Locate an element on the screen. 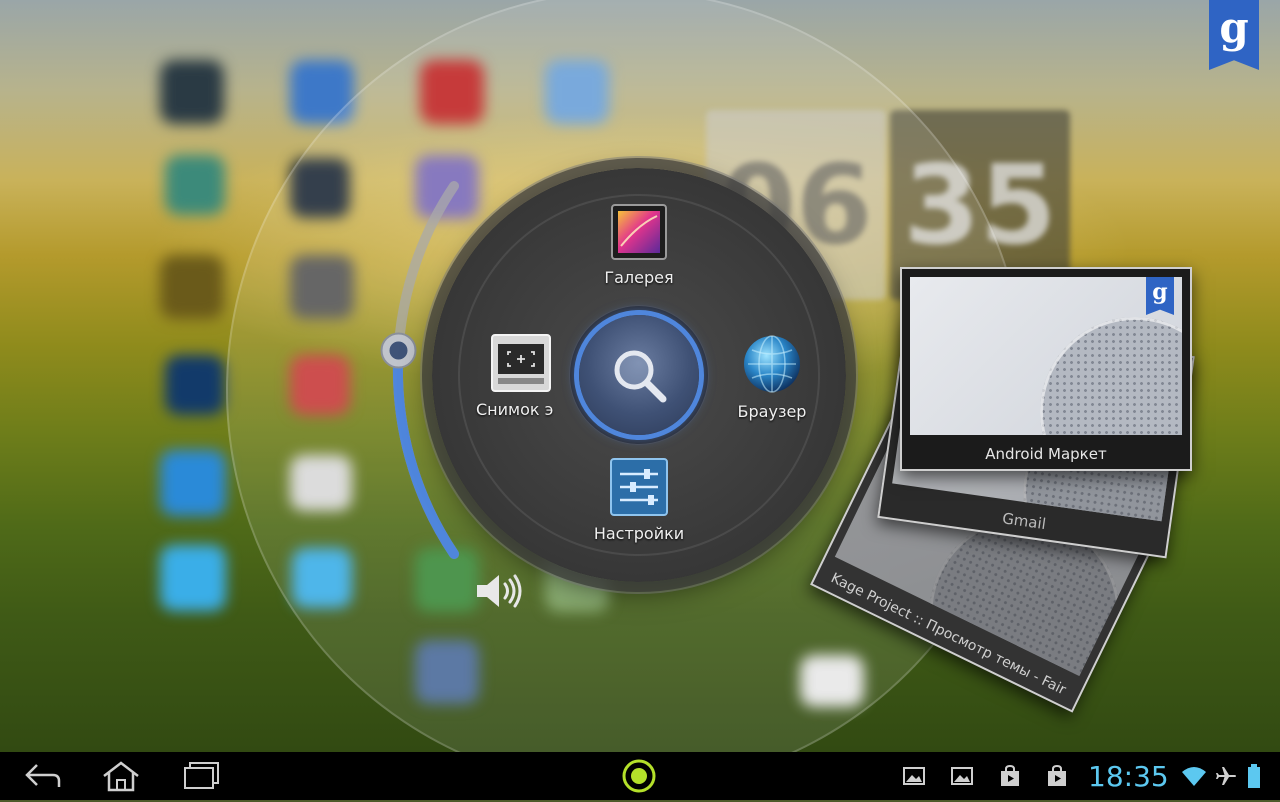 The image size is (1280, 802). gallery-icon is located at coordinates (639, 232).